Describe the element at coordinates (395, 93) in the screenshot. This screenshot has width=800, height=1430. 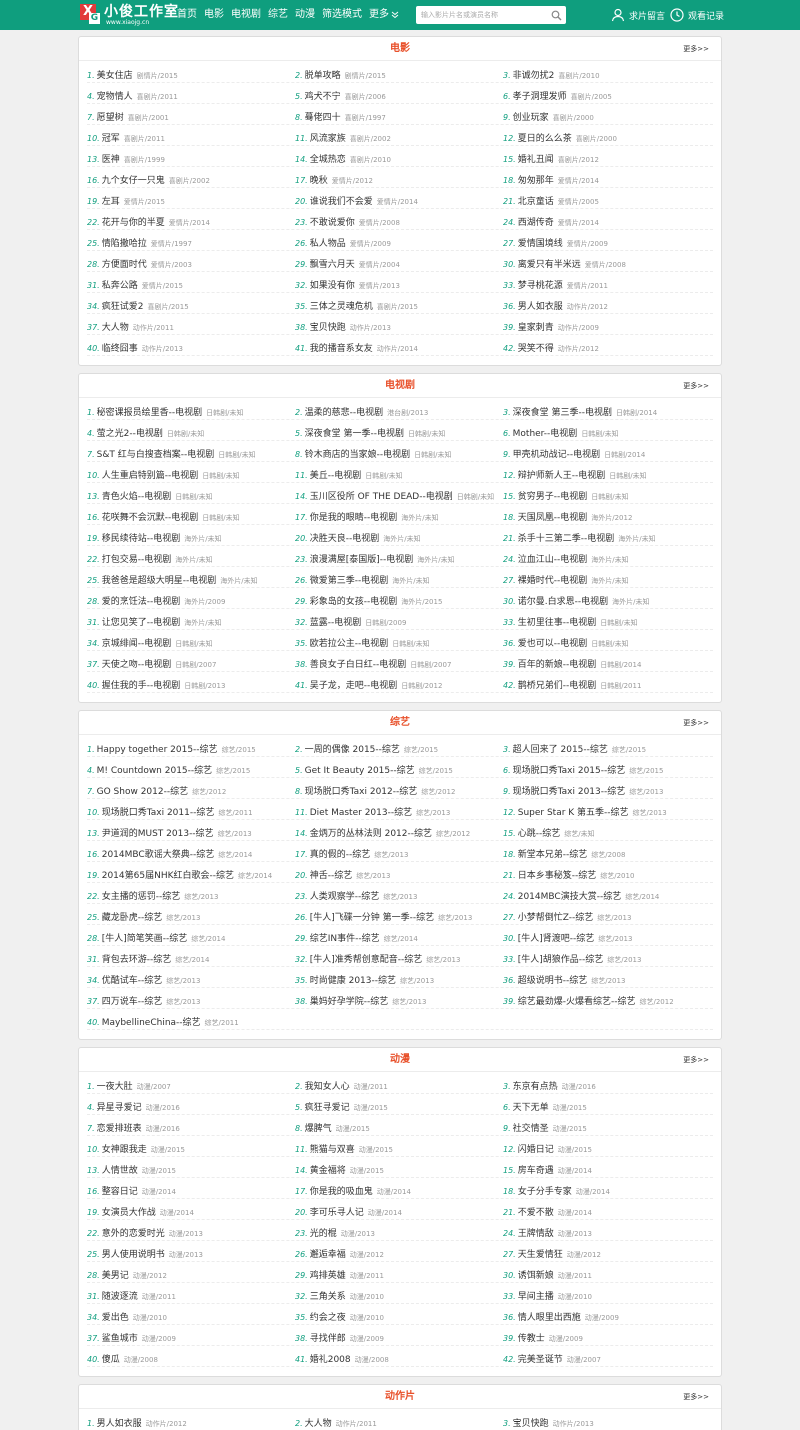
I see `list-item: 5. 鸡犬不宁 喜剧片/2006` at that location.